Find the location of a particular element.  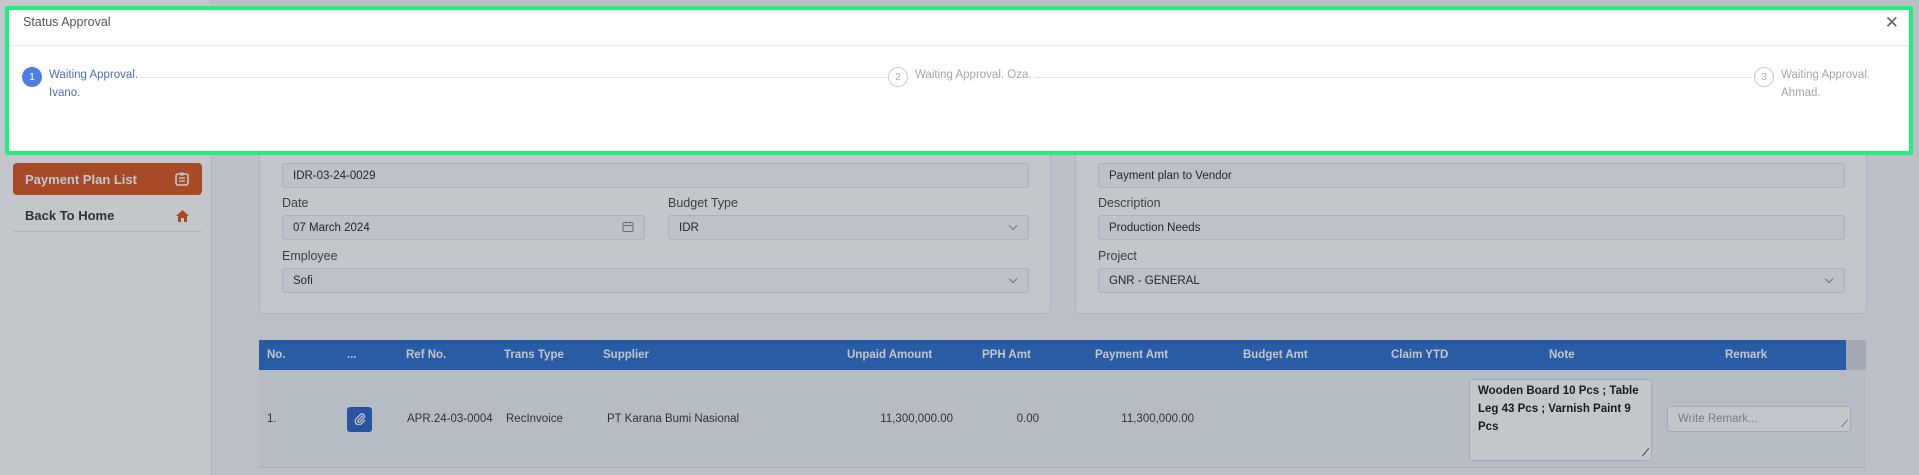

approval-step-1: 1 Waiting Approval. Ivano. is located at coordinates (81, 84).